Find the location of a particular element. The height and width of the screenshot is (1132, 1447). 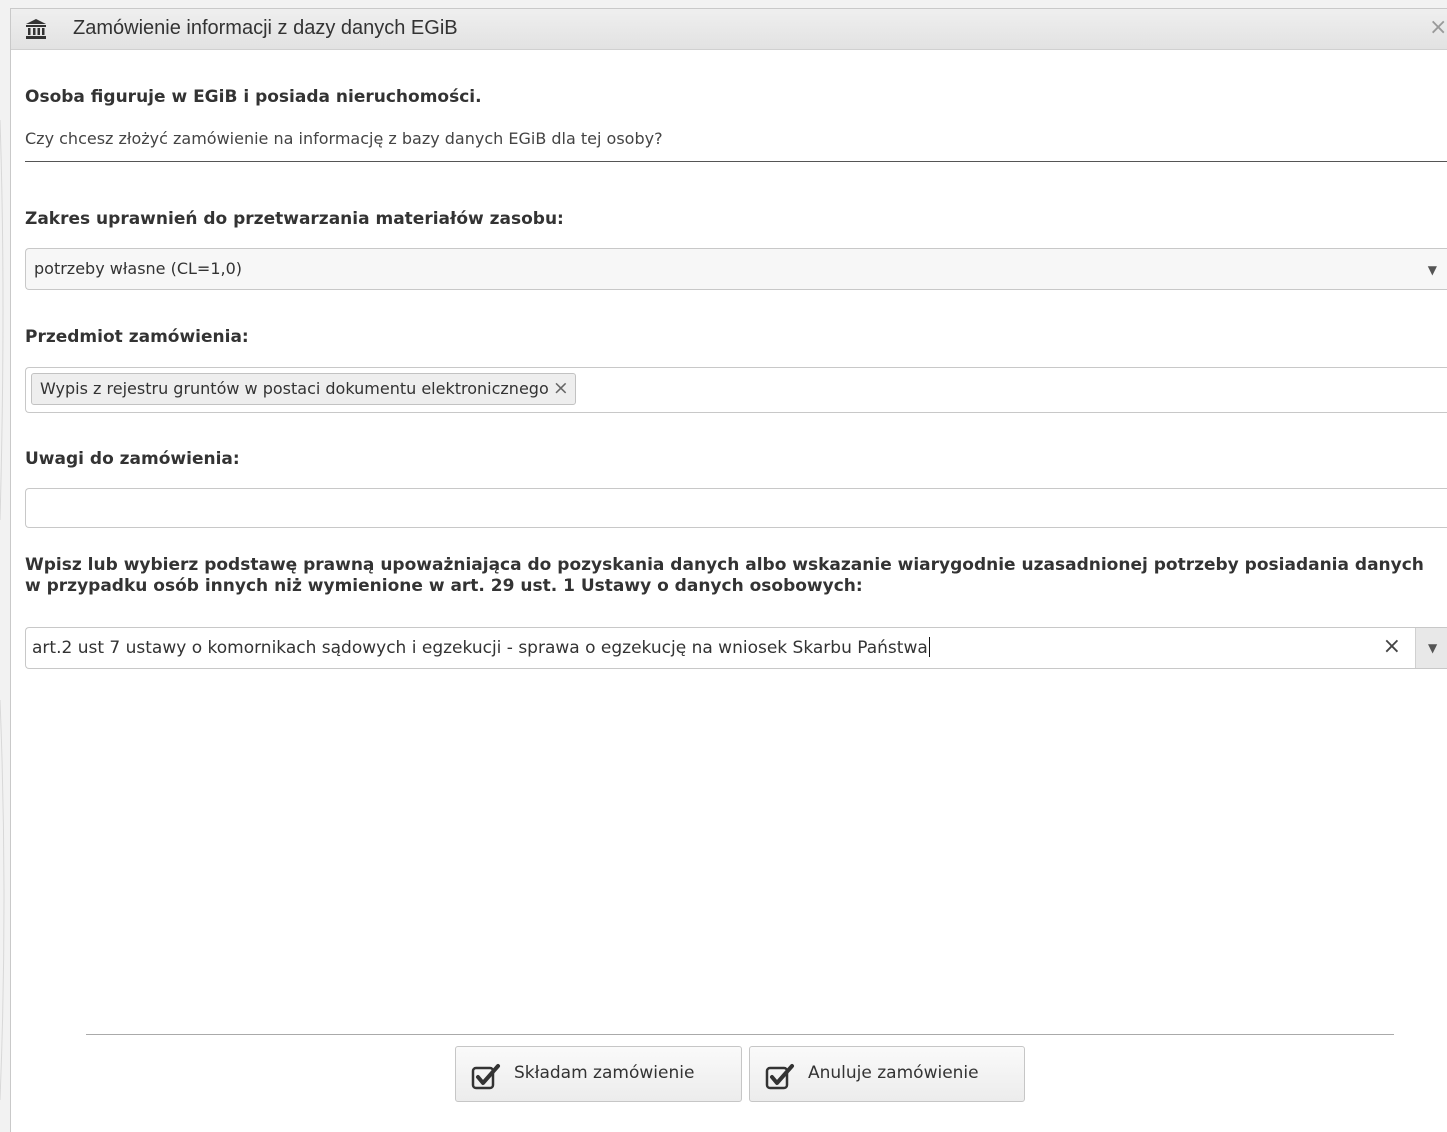

notes-input is located at coordinates (736, 508).